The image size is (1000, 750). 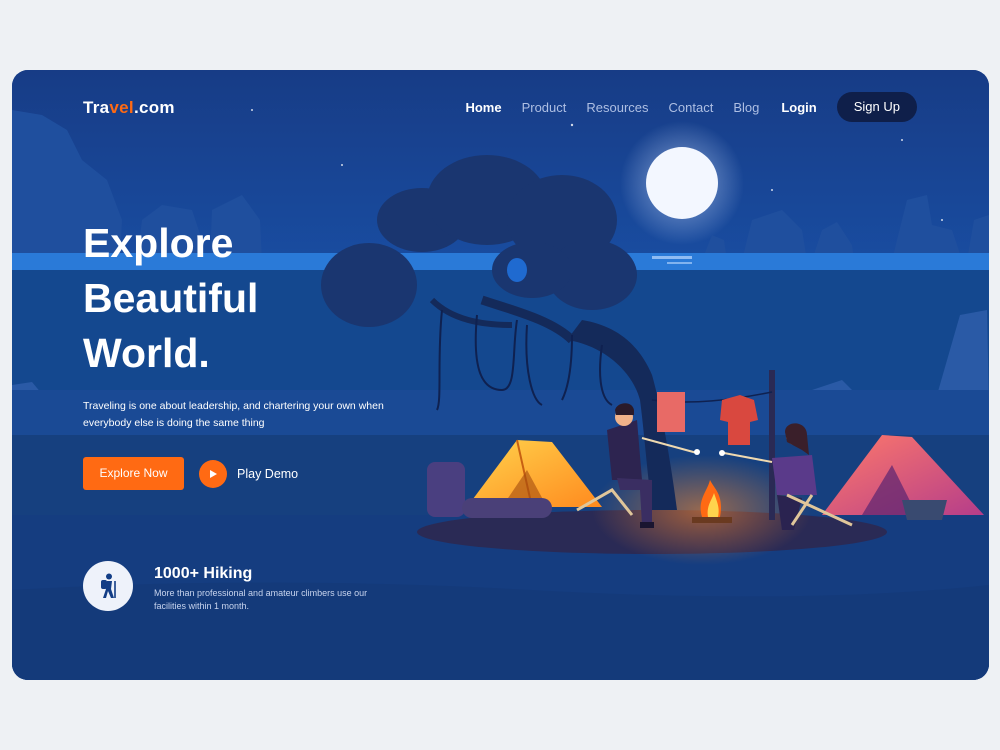 What do you see at coordinates (154, 107) in the screenshot?
I see `logo-text-suffix: .com` at bounding box center [154, 107].